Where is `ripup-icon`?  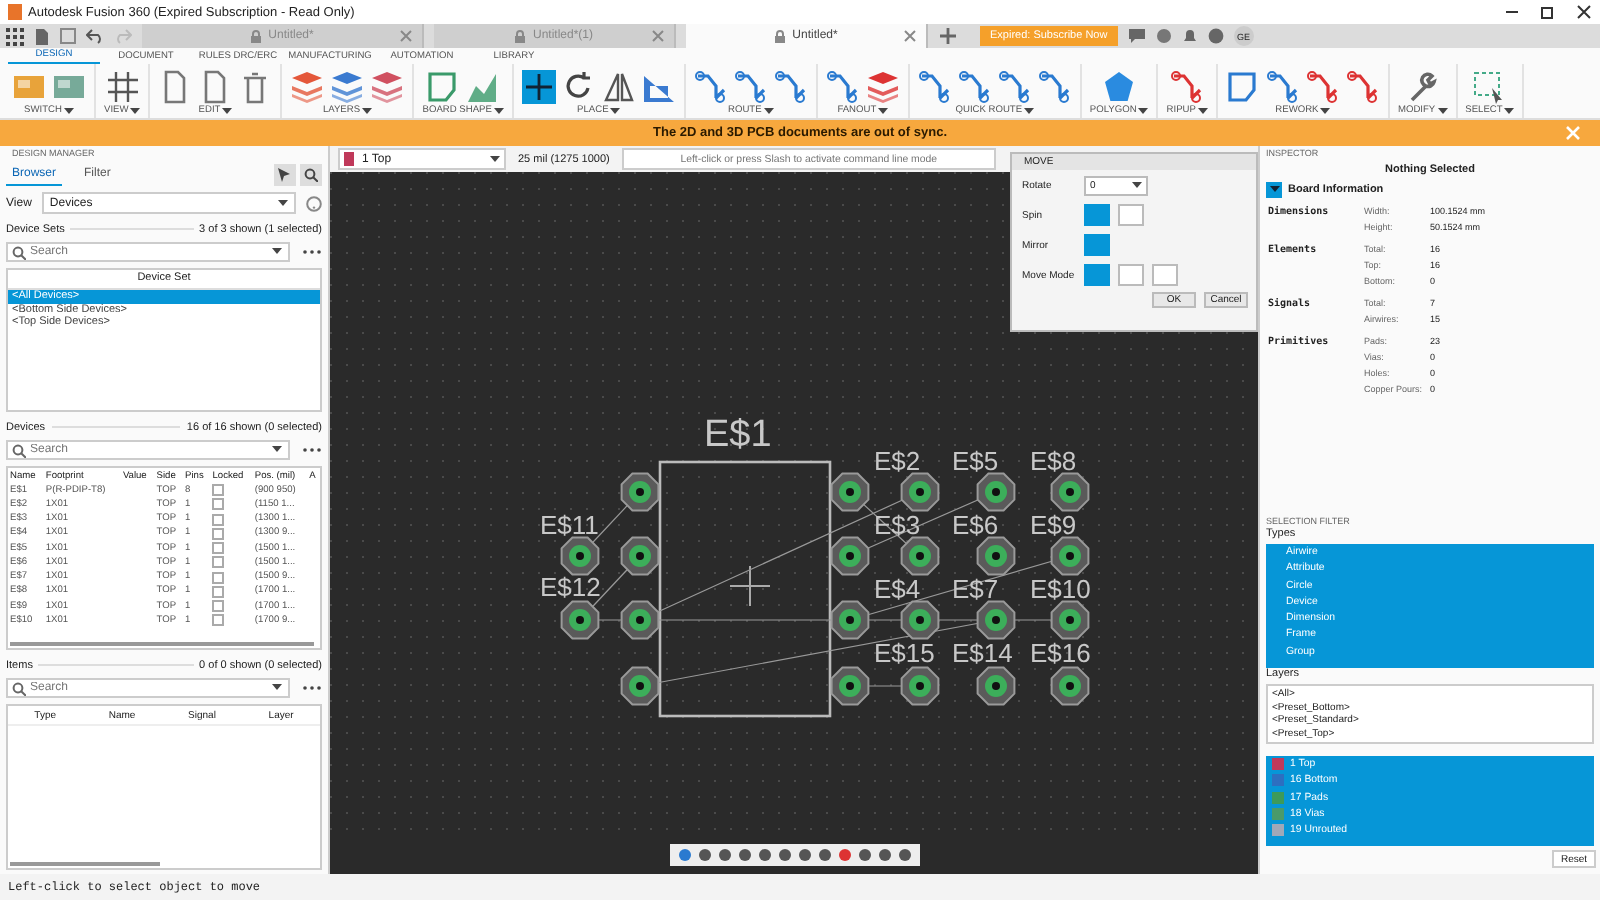 ripup-icon is located at coordinates (1187, 86).